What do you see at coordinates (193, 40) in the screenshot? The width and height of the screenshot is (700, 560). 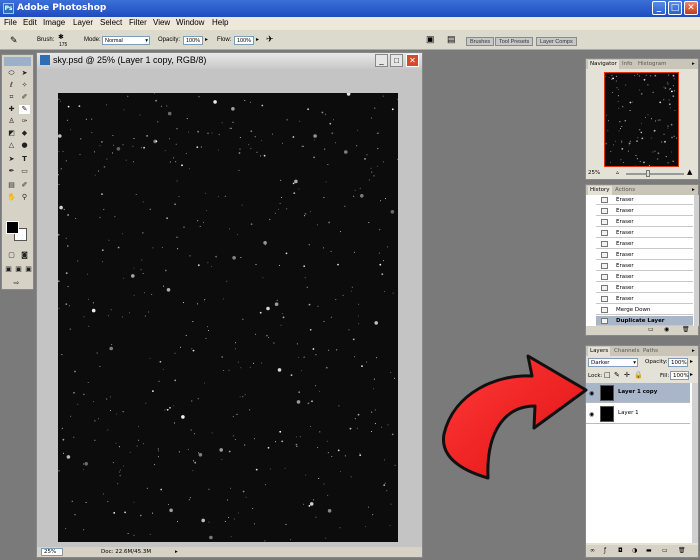 I see `opacity-input: 100%` at bounding box center [193, 40].